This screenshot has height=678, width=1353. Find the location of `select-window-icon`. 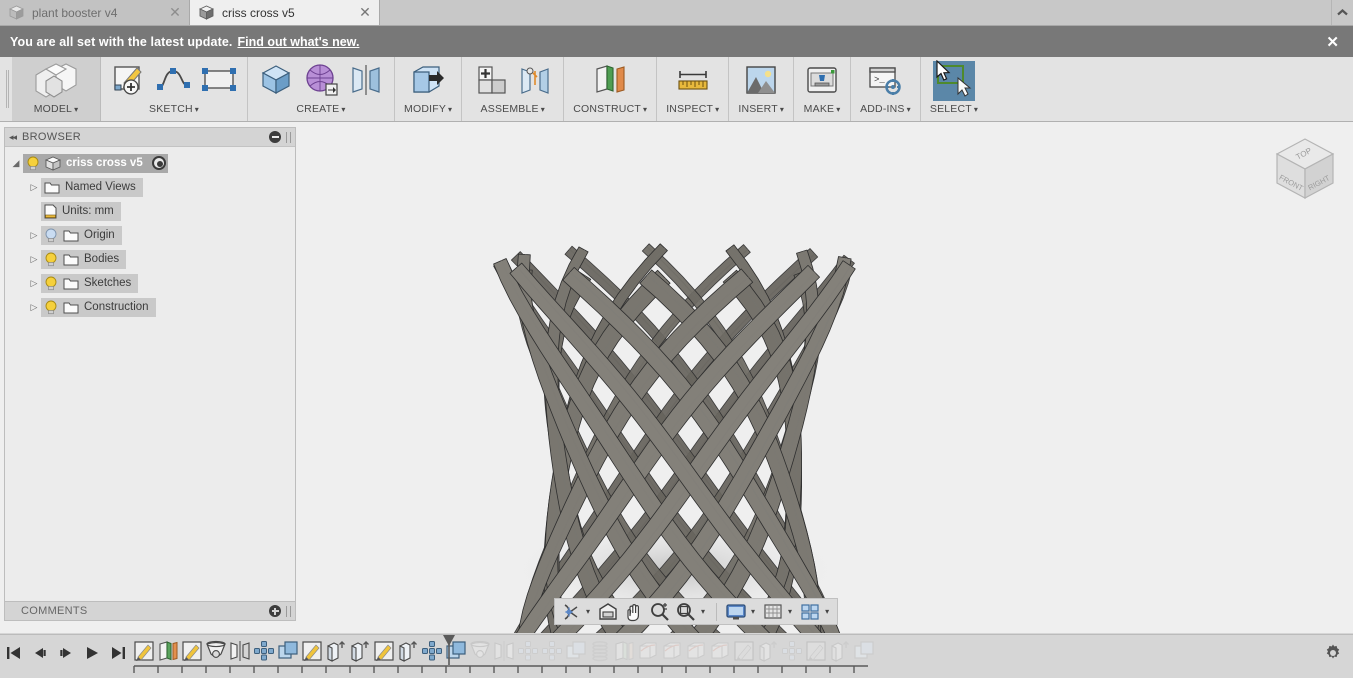

select-window-icon is located at coordinates (953, 81).